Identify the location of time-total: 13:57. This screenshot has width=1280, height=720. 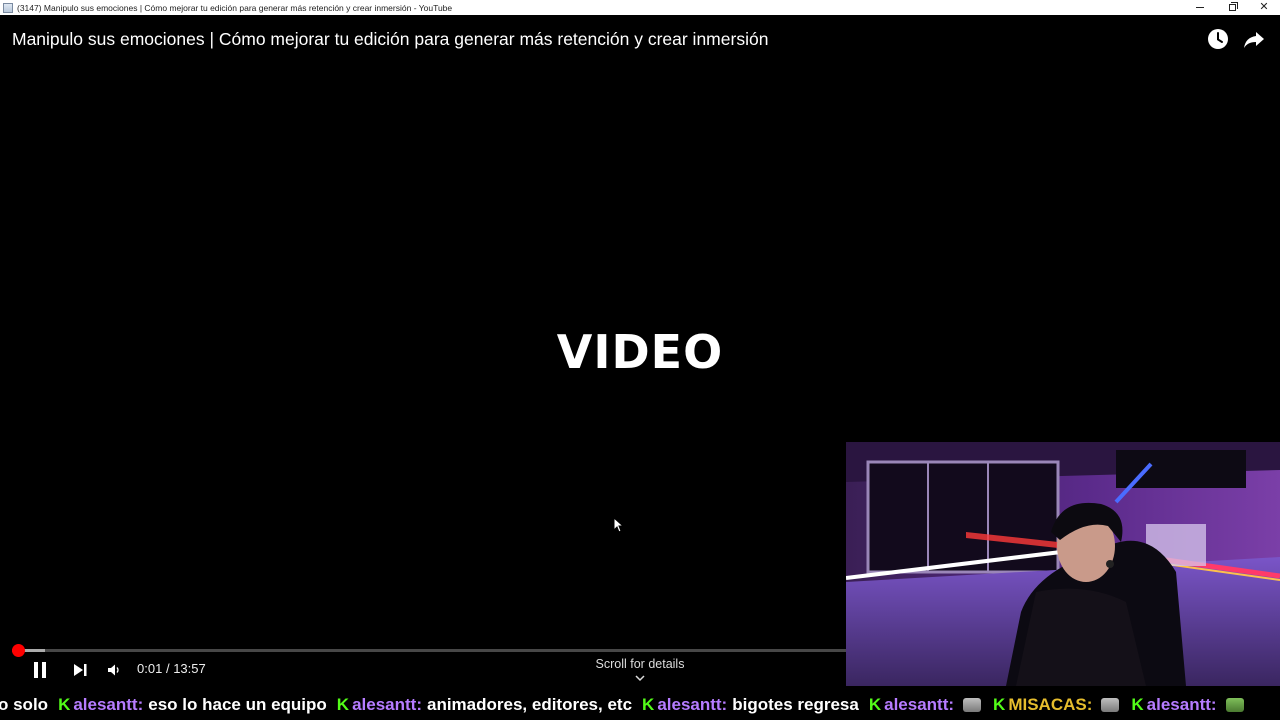
(189, 668).